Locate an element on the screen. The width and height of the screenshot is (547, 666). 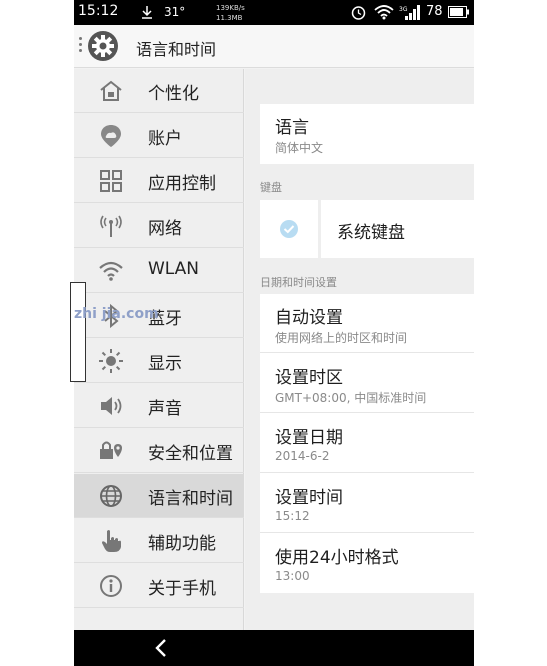
date-row: 设置日期 2014-6-2 is located at coordinates (367, 443).